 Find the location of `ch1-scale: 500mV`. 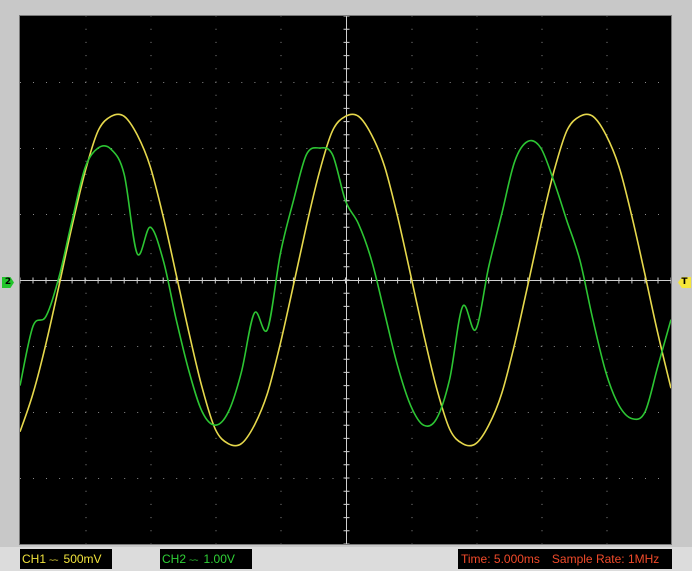

ch1-scale: 500mV is located at coordinates (82, 559).